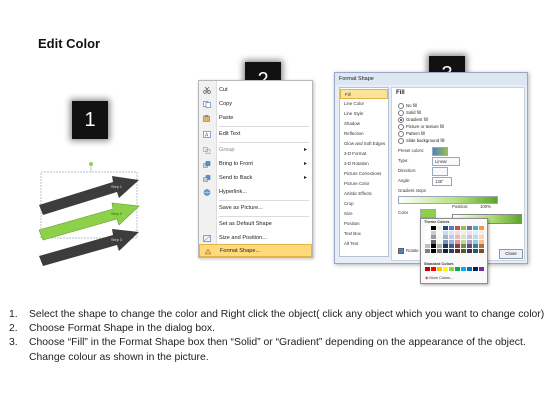  I want to click on category-crop: Crop, so click(364, 204).